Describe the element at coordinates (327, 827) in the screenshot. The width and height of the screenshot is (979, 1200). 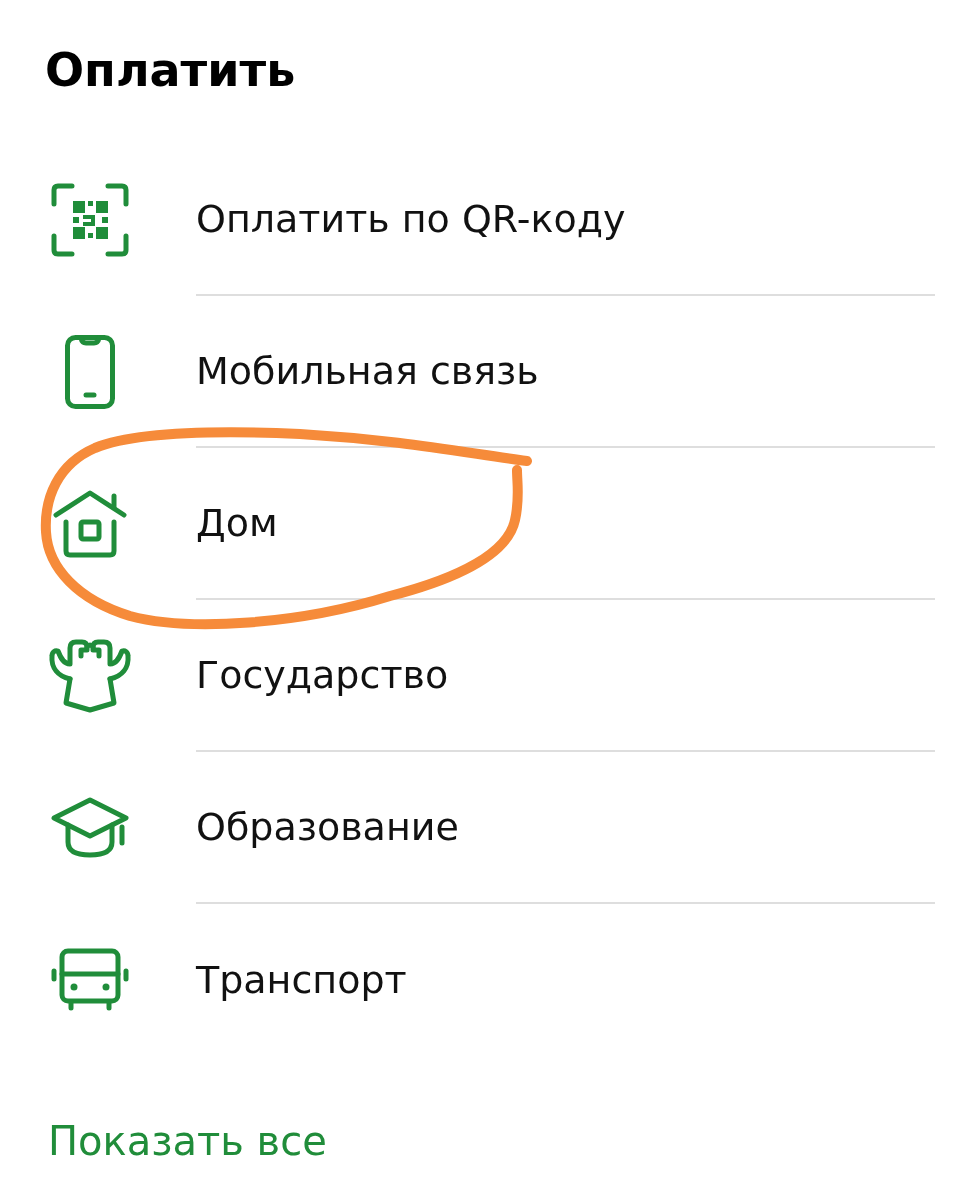
I see `category-label: Образование` at that location.